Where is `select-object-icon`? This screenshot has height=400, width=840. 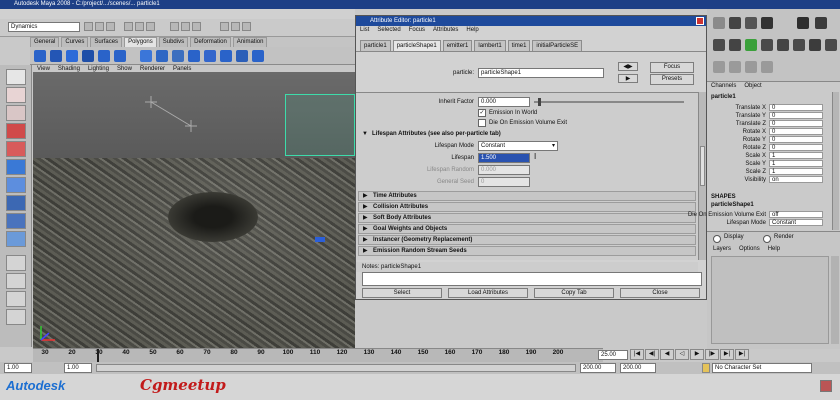 select-object-icon is located at coordinates (139, 26).